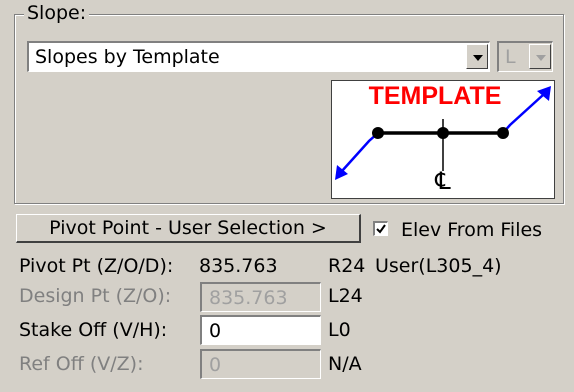 The width and height of the screenshot is (574, 392). I want to click on design-pt-field: 835.763, so click(260, 297).